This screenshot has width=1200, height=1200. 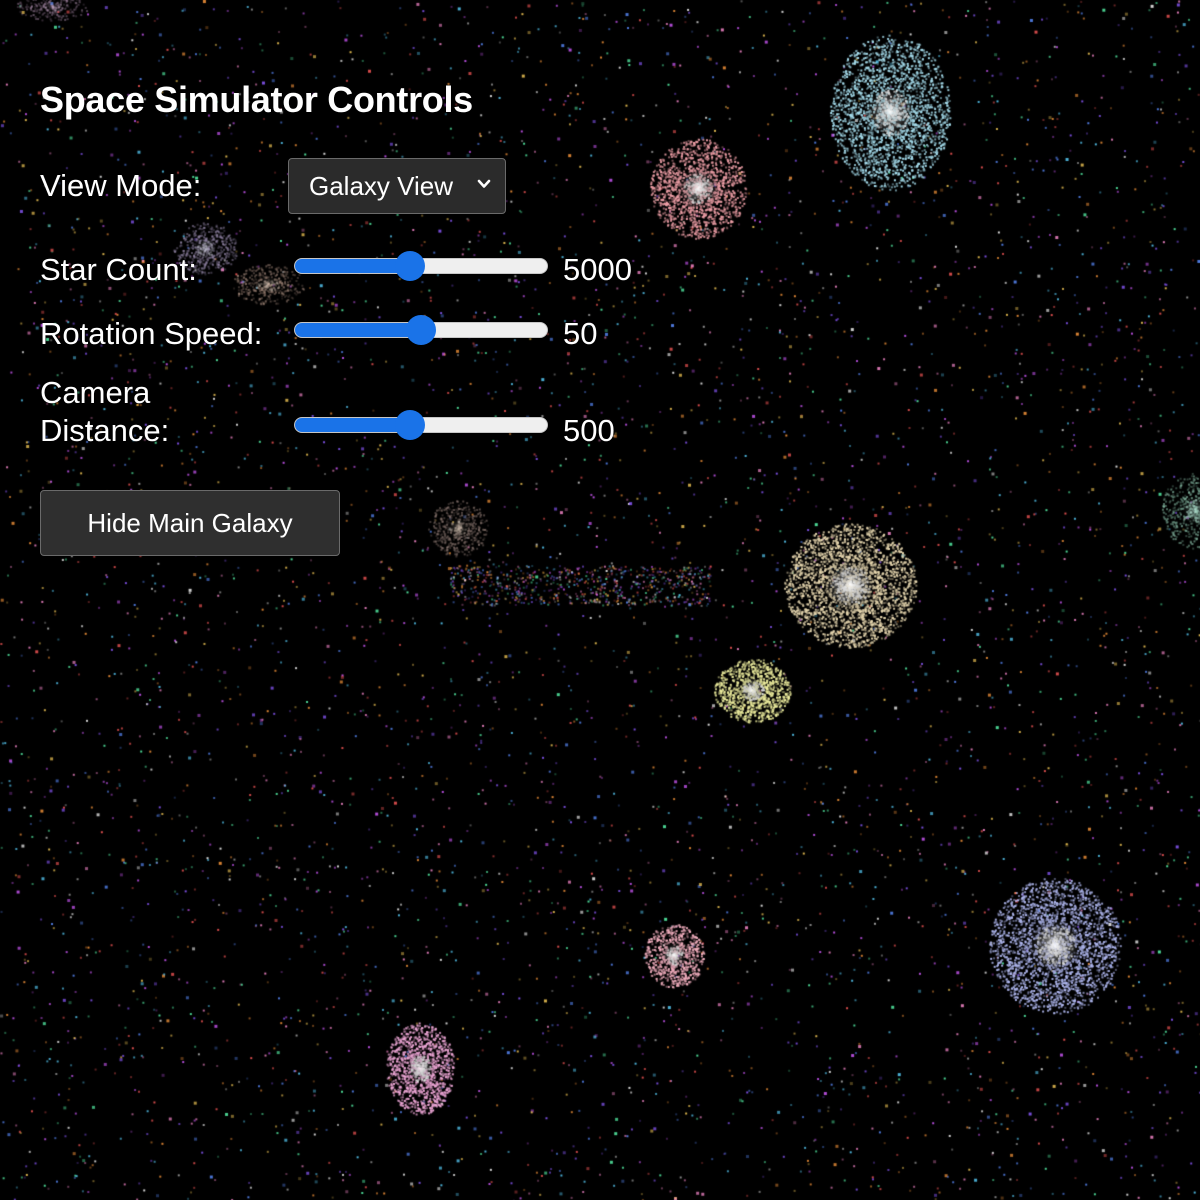 I want to click on camera-distance-value: 500, so click(x=589, y=430).